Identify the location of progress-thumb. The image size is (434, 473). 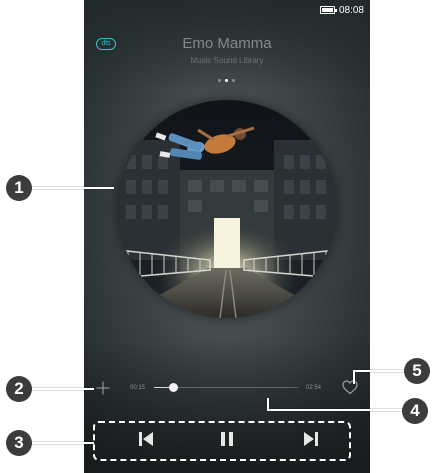
(173, 387).